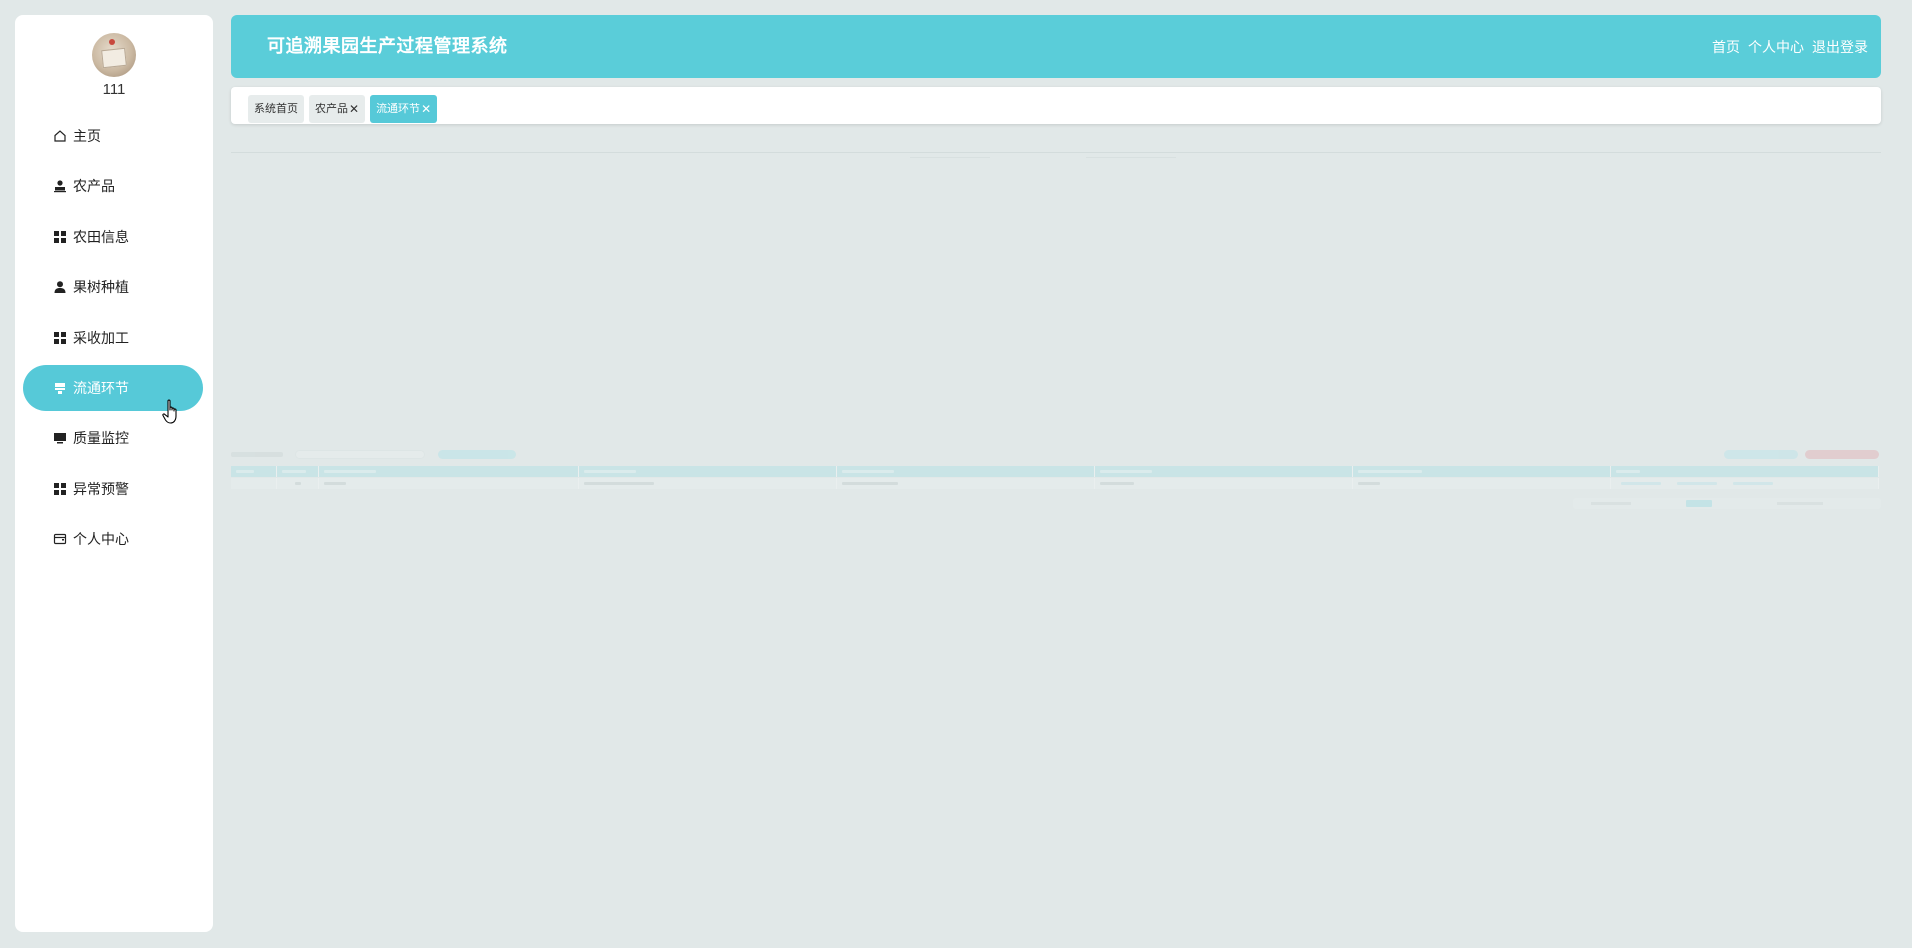 The width and height of the screenshot is (1912, 948). What do you see at coordinates (1776, 47) in the screenshot?
I see `profile-link: 个人中心` at bounding box center [1776, 47].